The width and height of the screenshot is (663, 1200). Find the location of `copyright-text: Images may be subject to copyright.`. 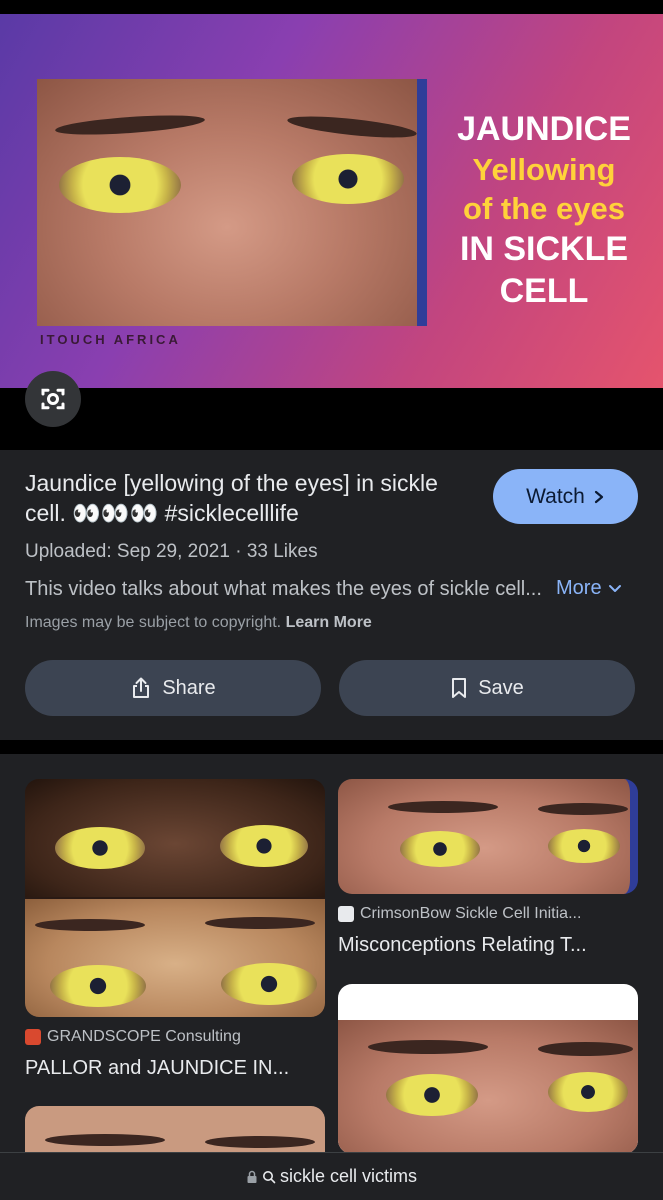

copyright-text: Images may be subject to copyright. is located at coordinates (153, 622).